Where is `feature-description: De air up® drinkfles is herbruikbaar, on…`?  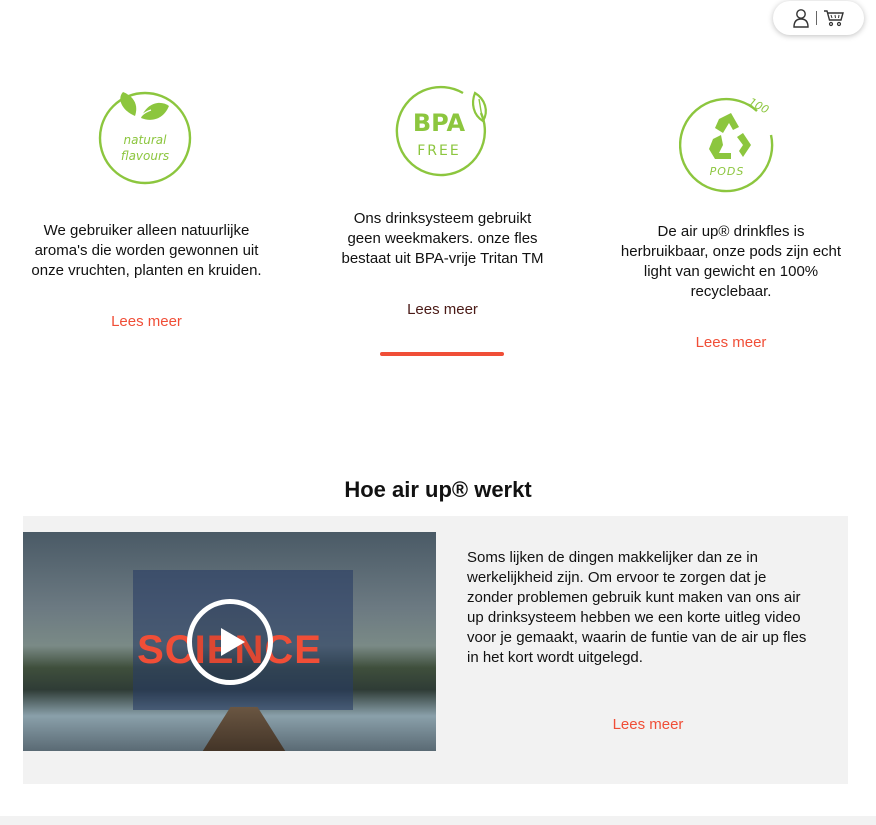
feature-description: De air up® drinkfles is herbruikbaar, on… is located at coordinates (731, 261).